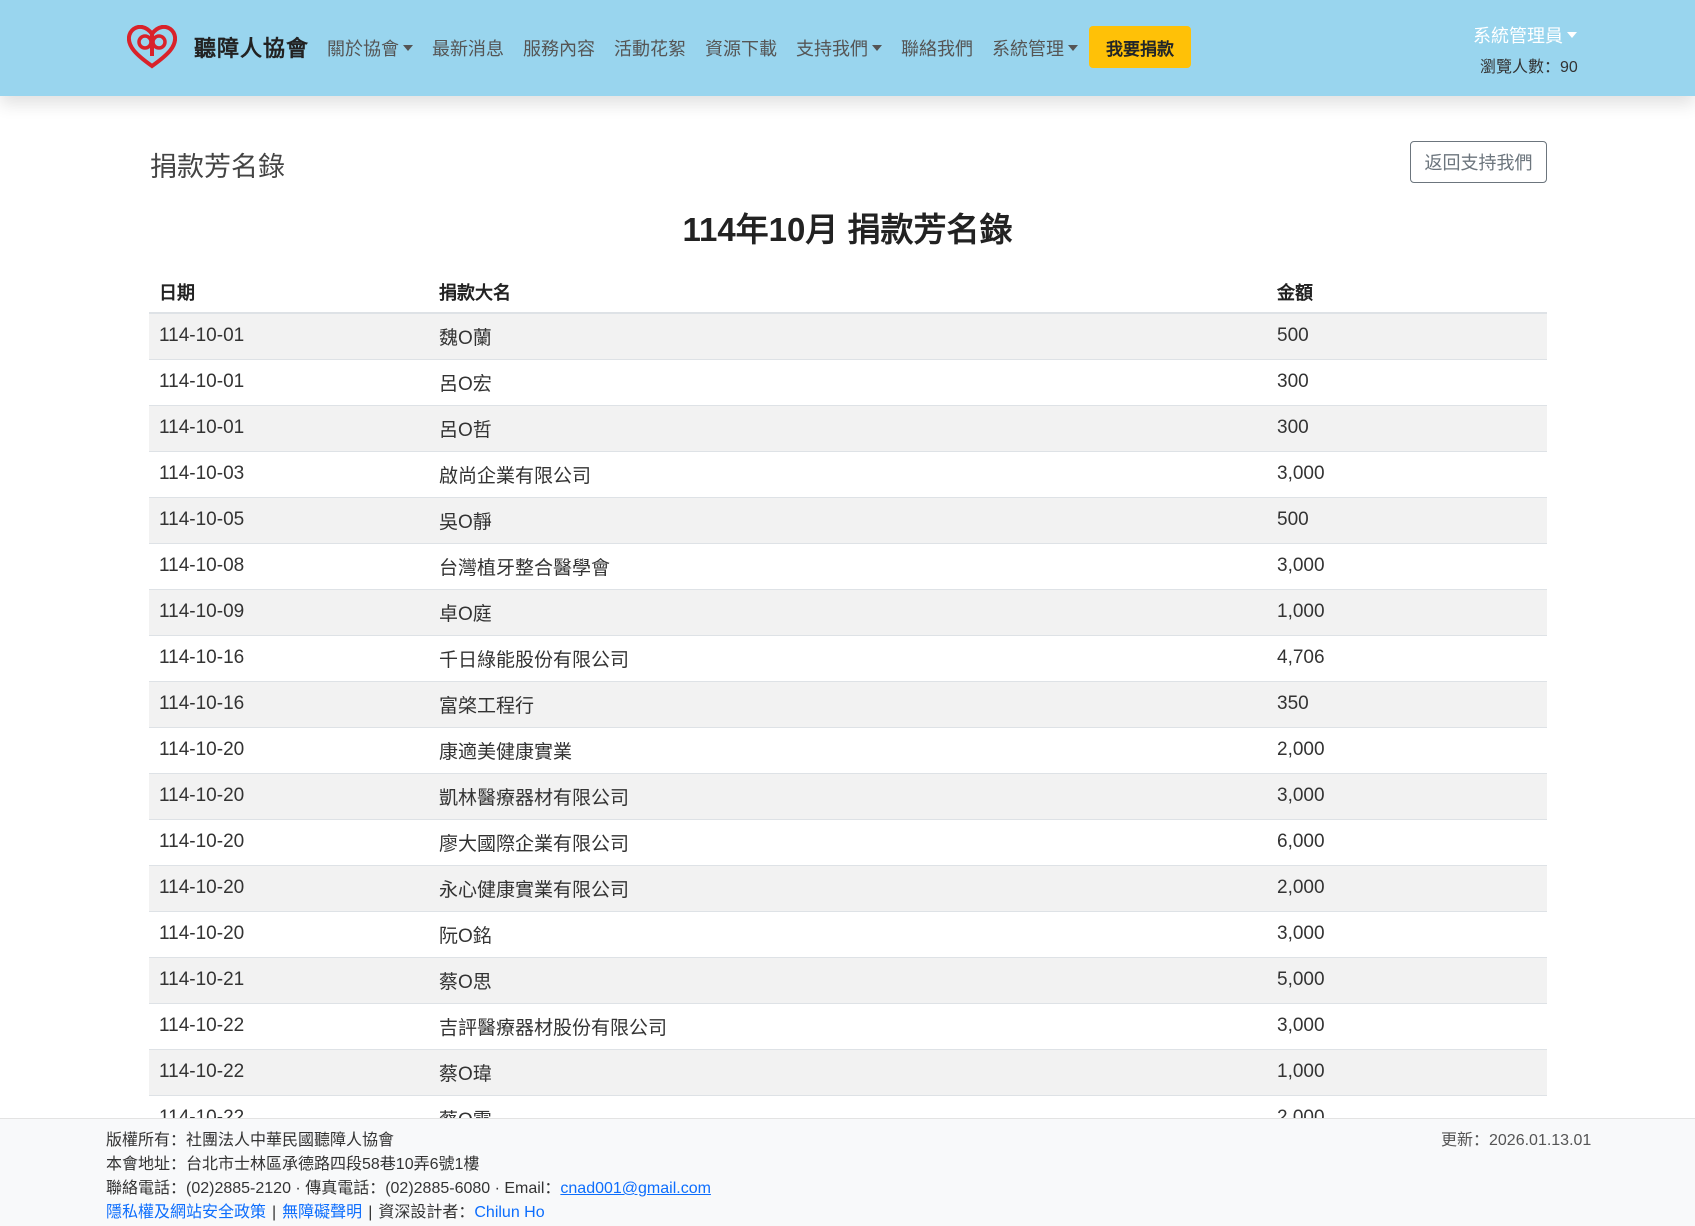  I want to click on nav-label: 服務內容, so click(559, 49).